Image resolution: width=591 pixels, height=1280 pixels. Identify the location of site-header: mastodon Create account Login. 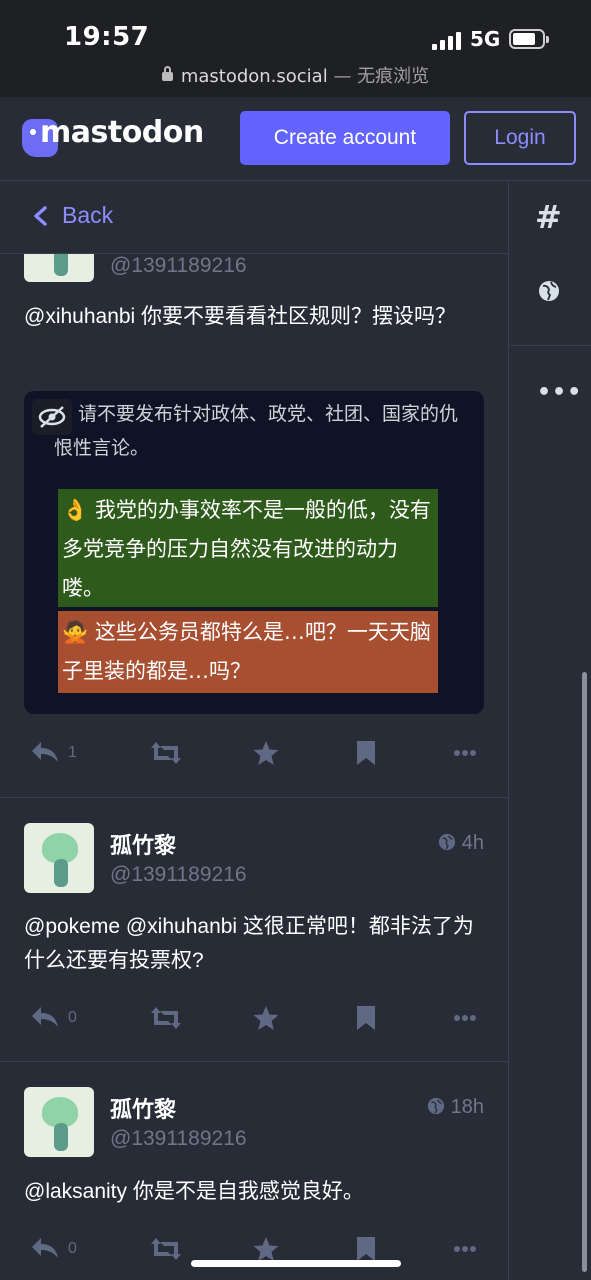
(295, 139).